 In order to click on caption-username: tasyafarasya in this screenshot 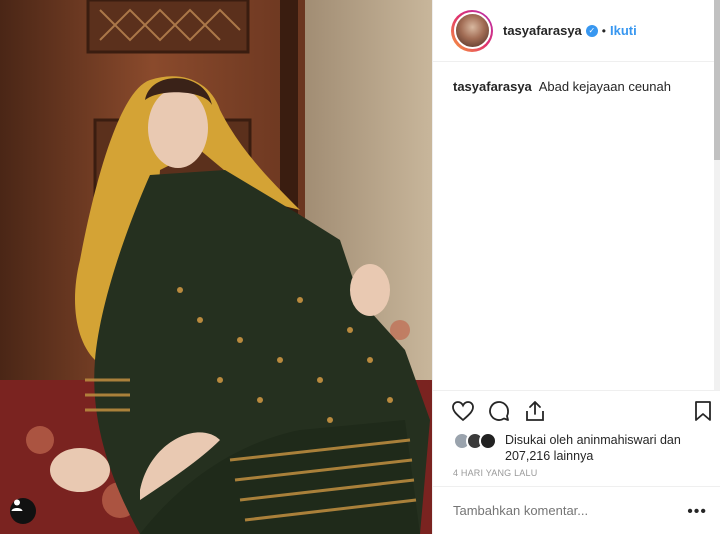, I will do `click(492, 86)`.